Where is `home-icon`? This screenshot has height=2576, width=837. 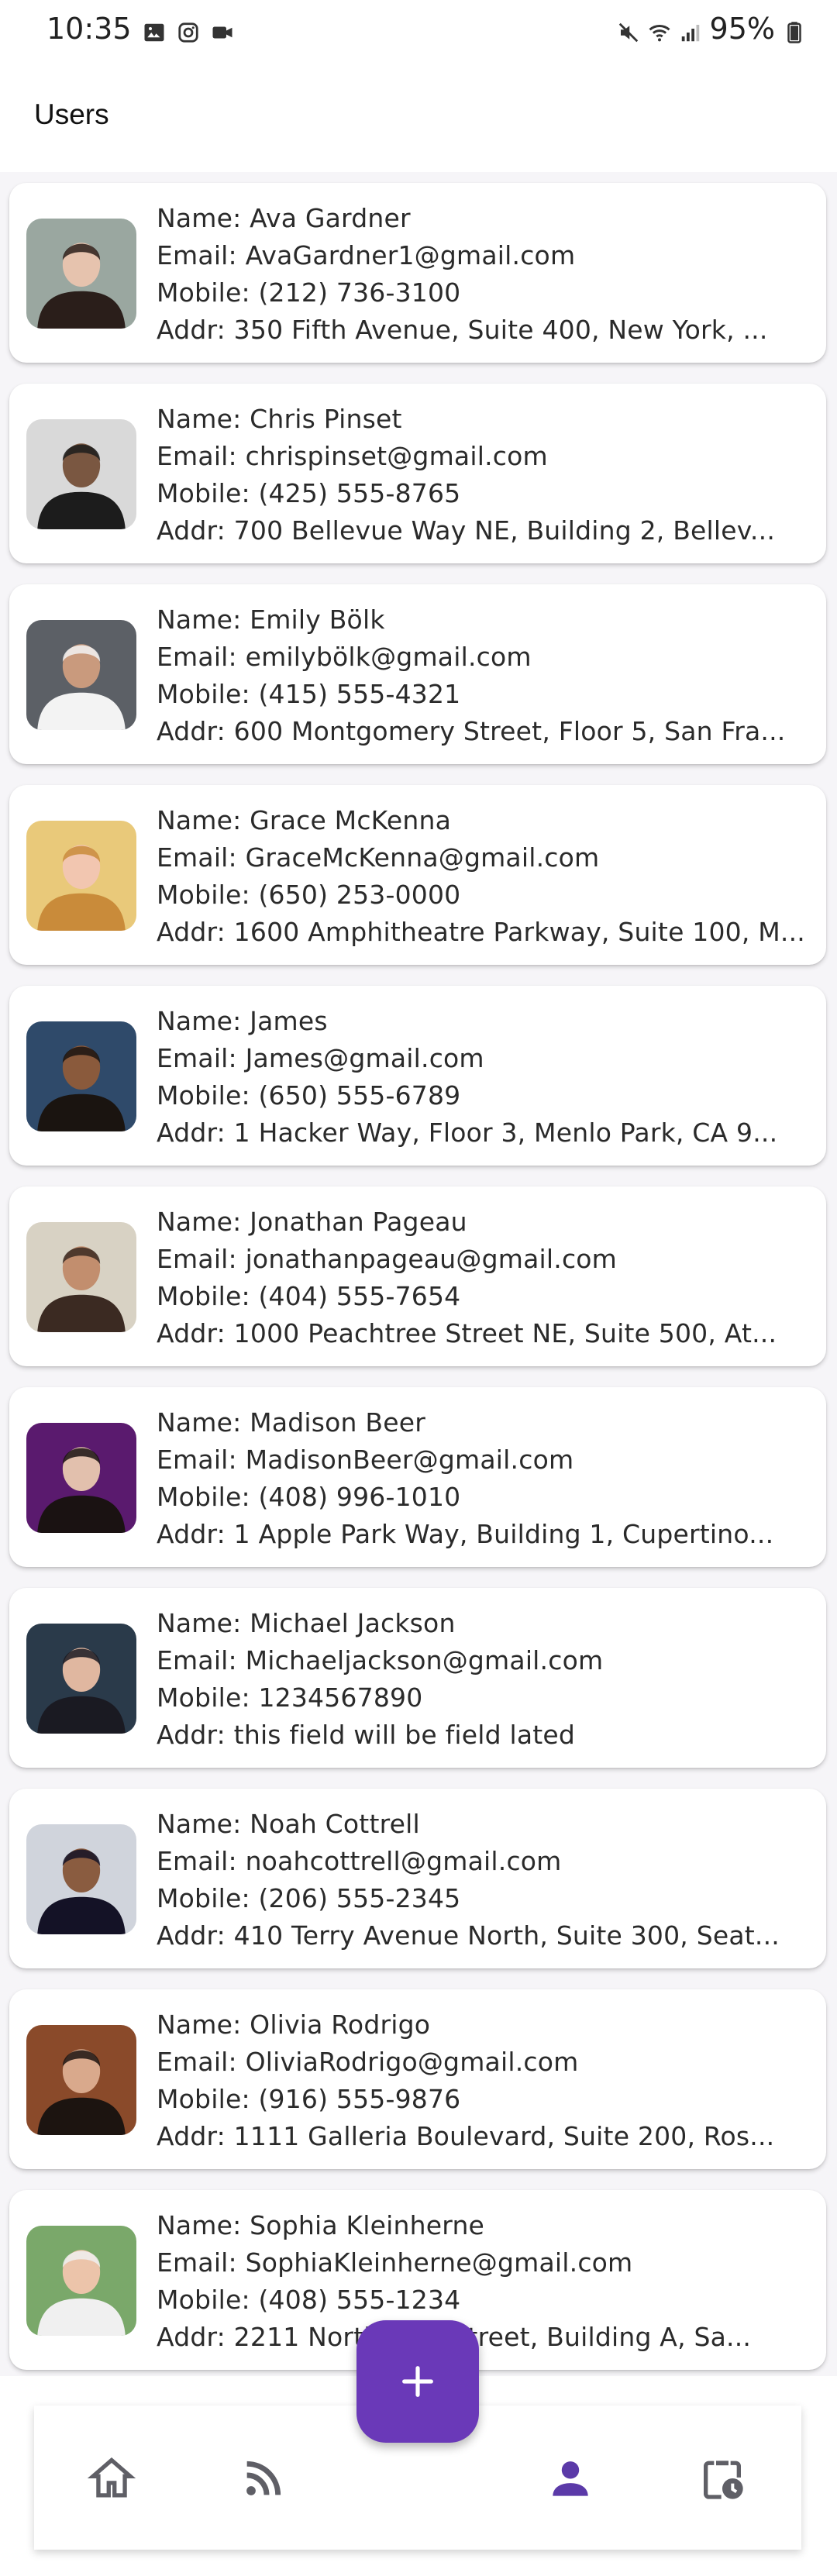 home-icon is located at coordinates (111, 2477).